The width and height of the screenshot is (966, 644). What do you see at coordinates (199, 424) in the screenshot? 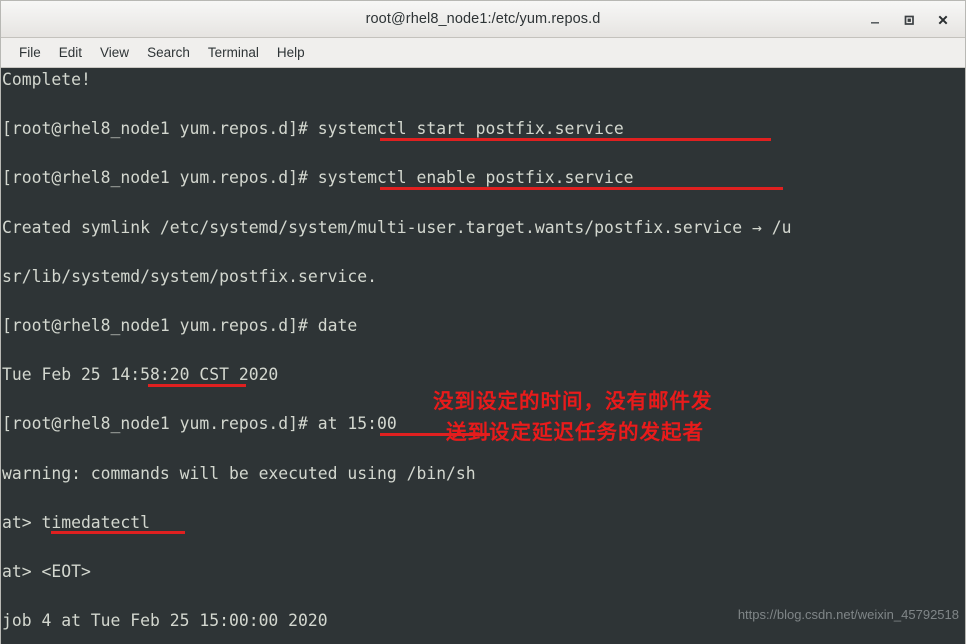
I see `terminal-line-text: [root@rhel8_node1 yum.repos.d]# at 15:00` at bounding box center [199, 424].